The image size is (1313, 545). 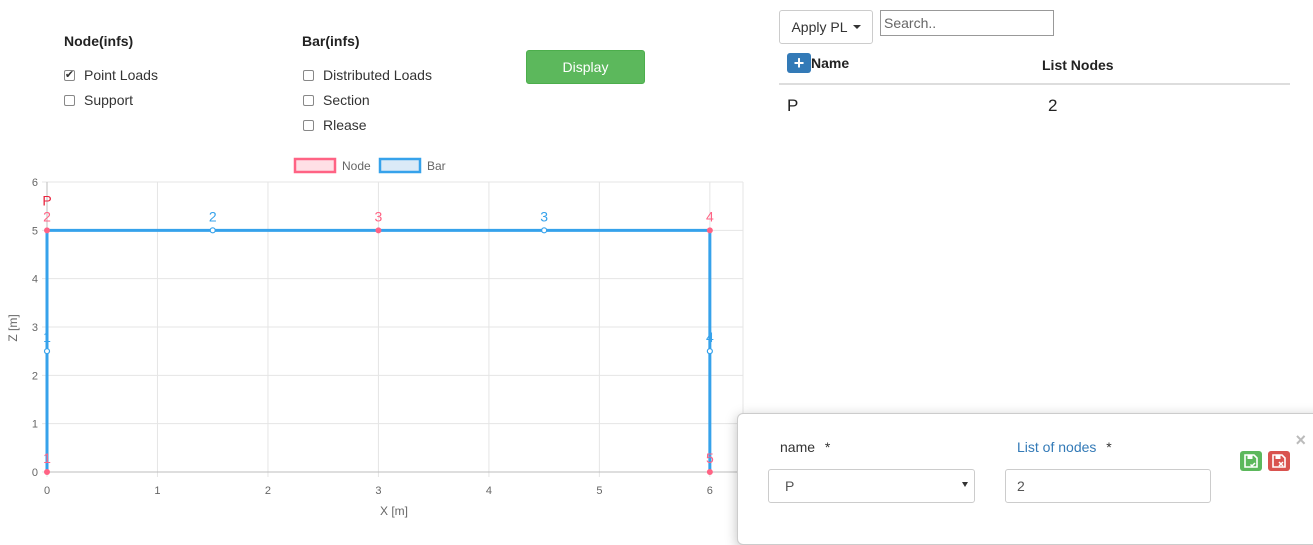 I want to click on checkbox-distributed-loads, so click(x=308, y=75).